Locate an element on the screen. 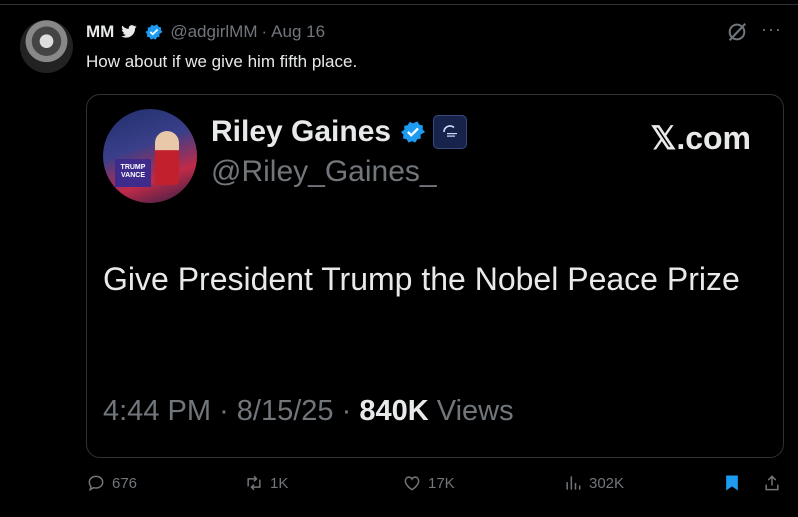 The width and height of the screenshot is (798, 517). reply-icon is located at coordinates (96, 483).